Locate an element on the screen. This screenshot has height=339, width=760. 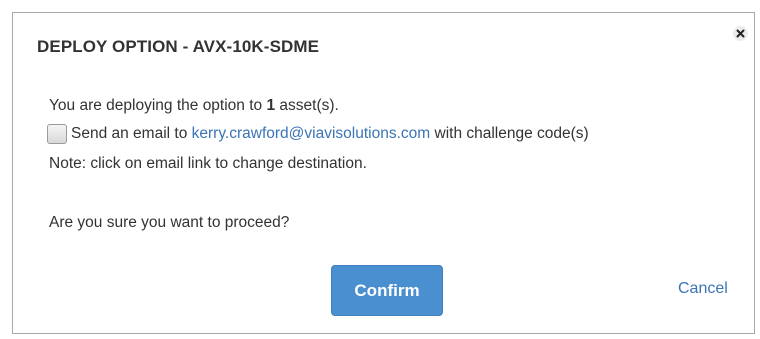
email-option-suffix: with challenge code(s) is located at coordinates (509, 133).